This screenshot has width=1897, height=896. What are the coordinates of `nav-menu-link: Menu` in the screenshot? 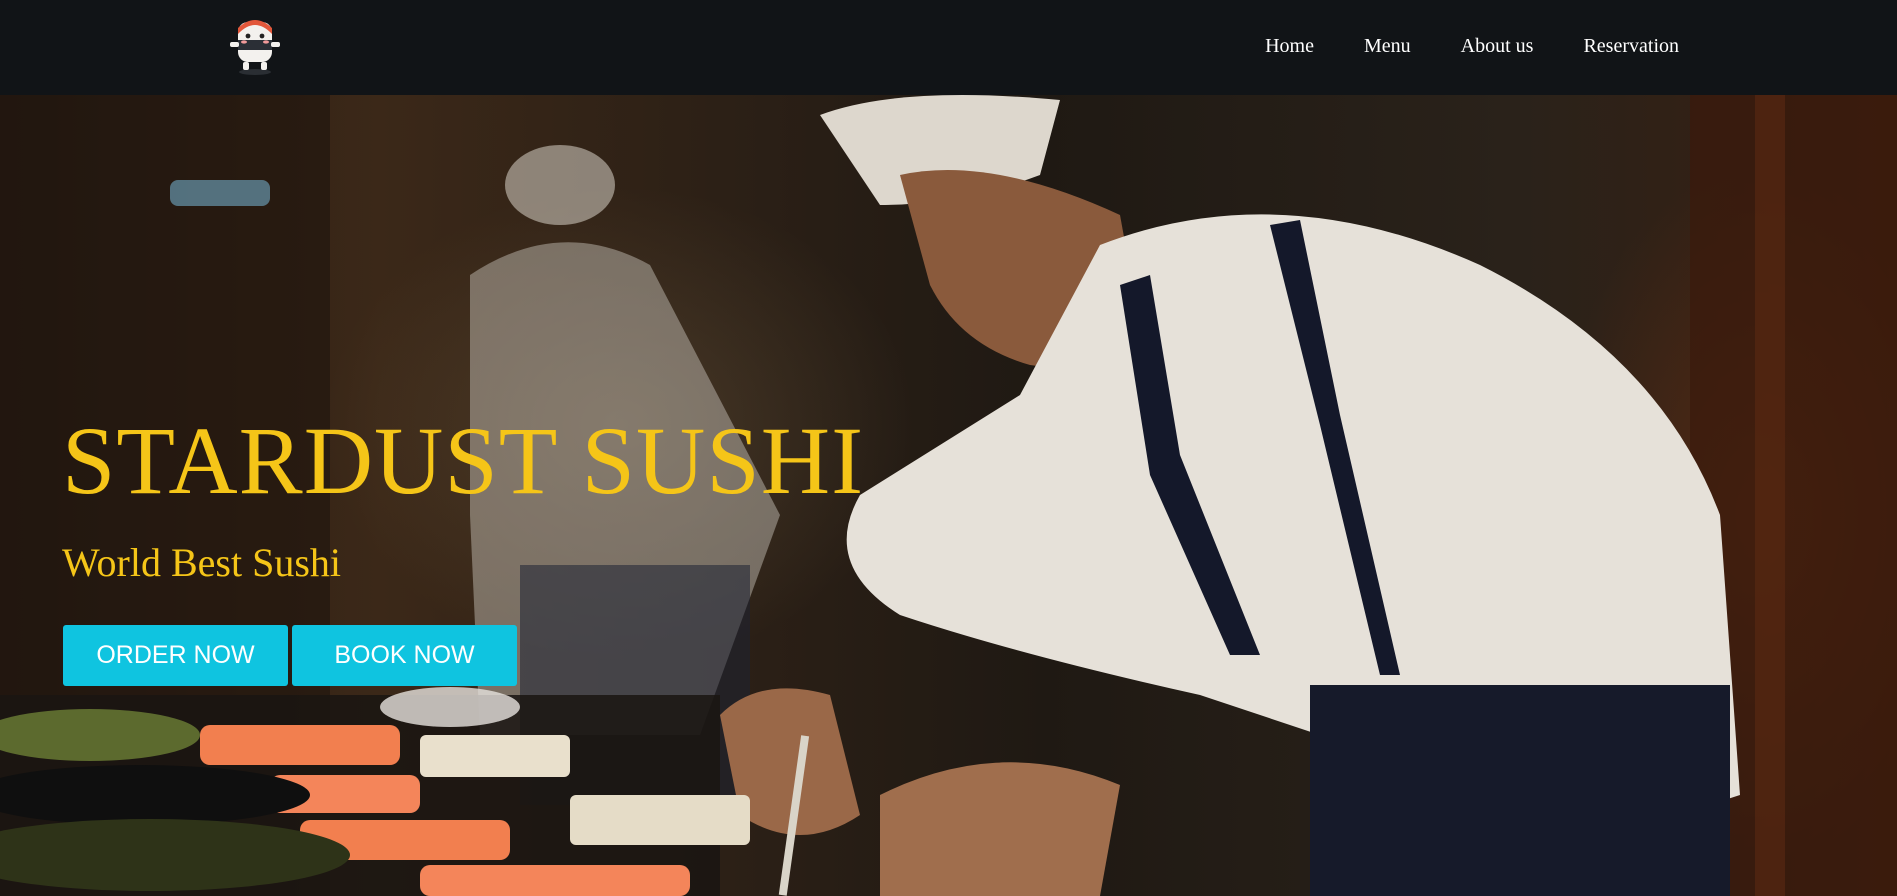 It's located at (1387, 46).